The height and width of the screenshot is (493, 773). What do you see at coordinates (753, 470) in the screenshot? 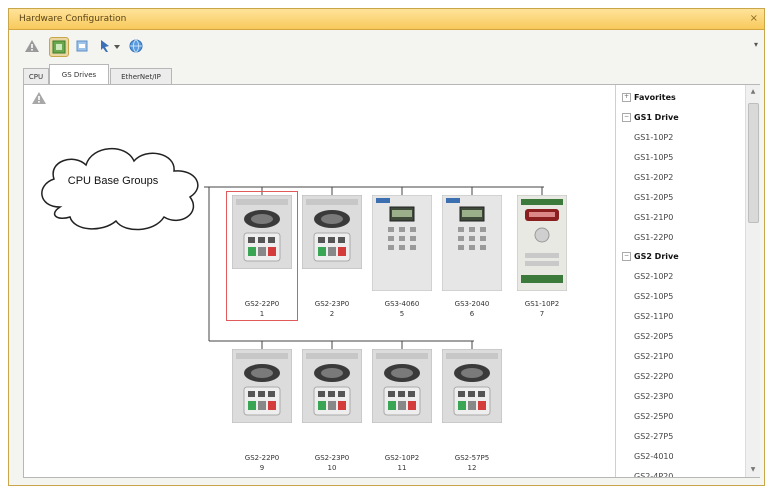
I see `scroll-down-icon: ▼` at bounding box center [753, 470].